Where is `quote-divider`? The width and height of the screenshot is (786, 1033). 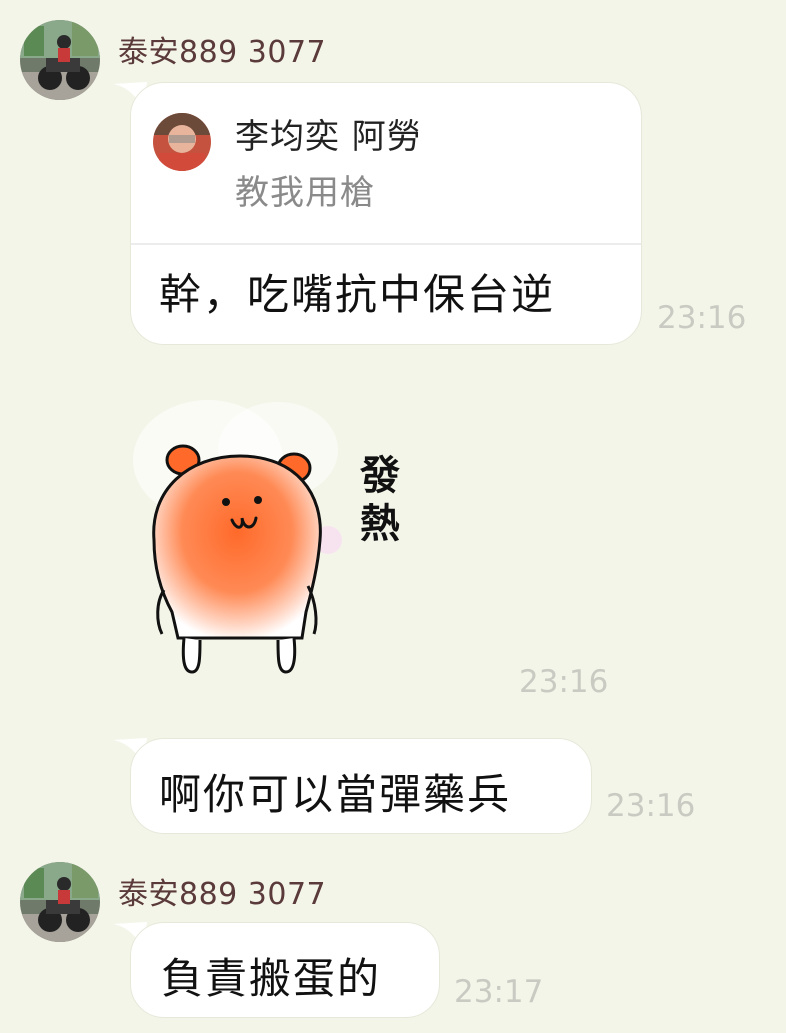
quote-divider is located at coordinates (386, 244).